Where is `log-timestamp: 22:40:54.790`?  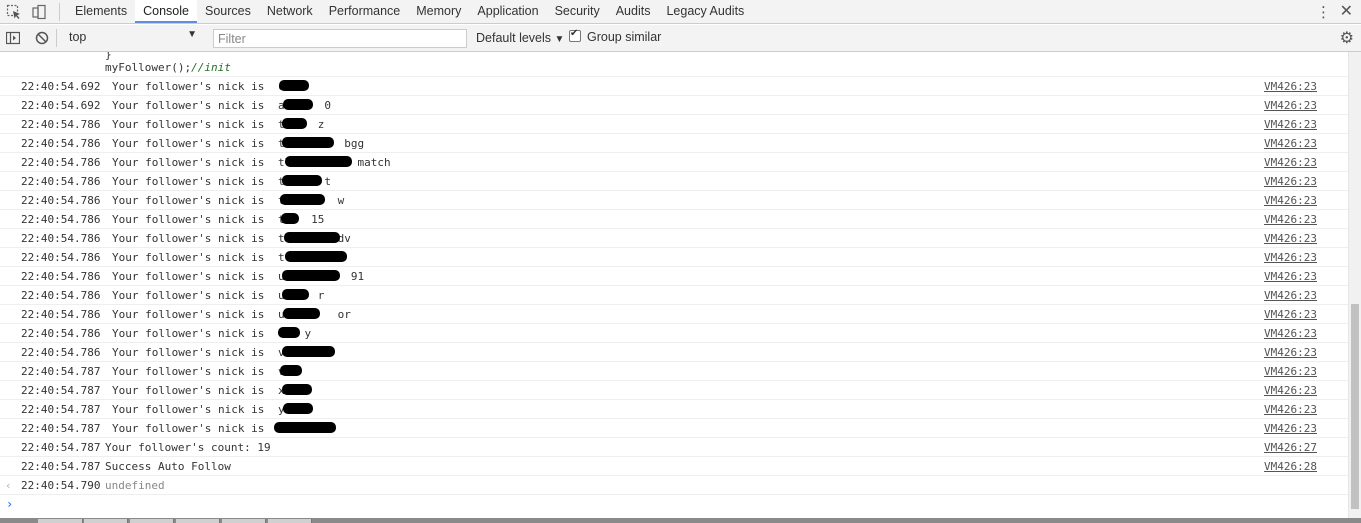
log-timestamp: 22:40:54.790 is located at coordinates (61, 485).